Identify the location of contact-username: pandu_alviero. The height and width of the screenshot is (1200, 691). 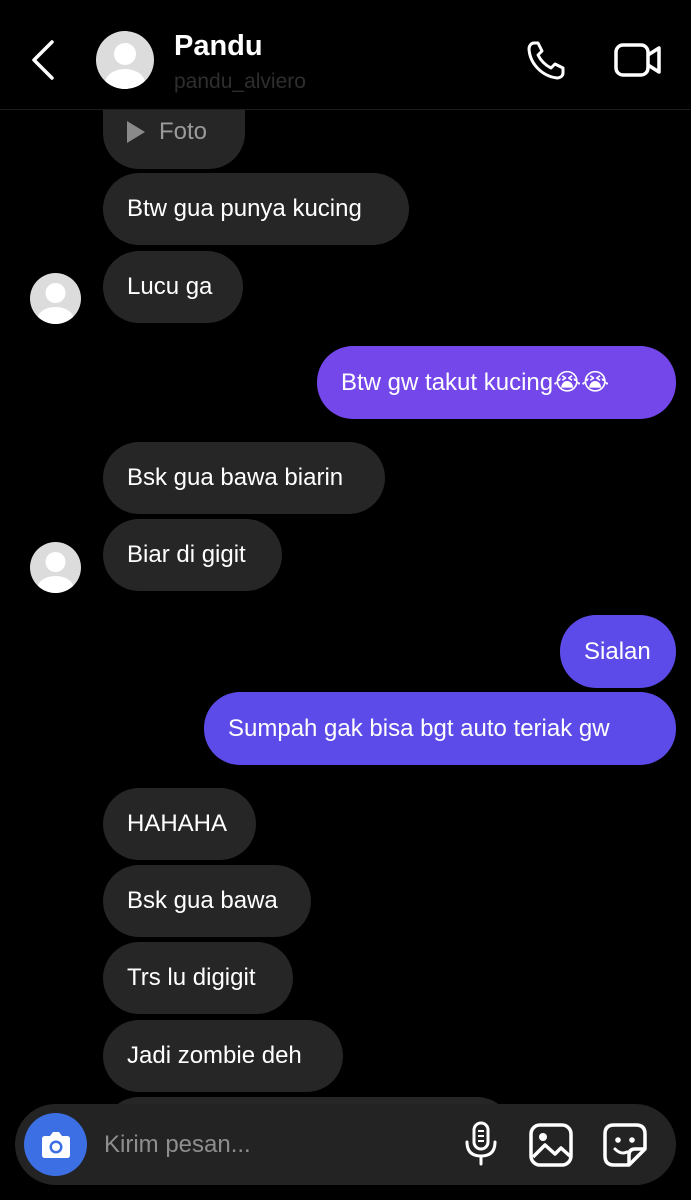
(240, 81).